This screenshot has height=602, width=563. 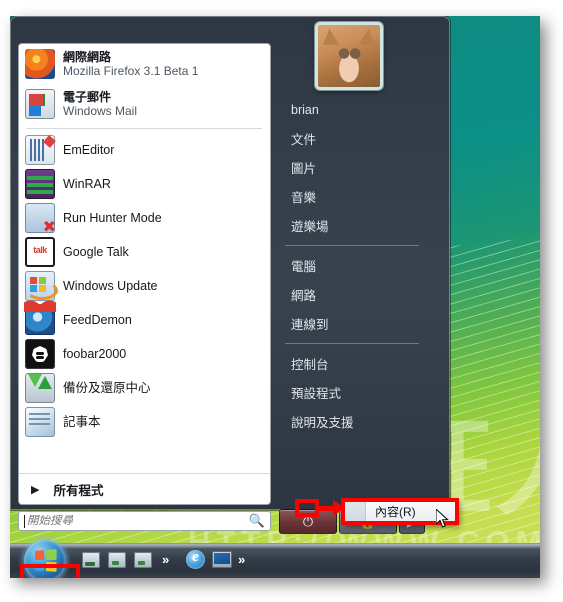 What do you see at coordinates (91, 560) in the screenshot?
I see `show-desktop-icon` at bounding box center [91, 560].